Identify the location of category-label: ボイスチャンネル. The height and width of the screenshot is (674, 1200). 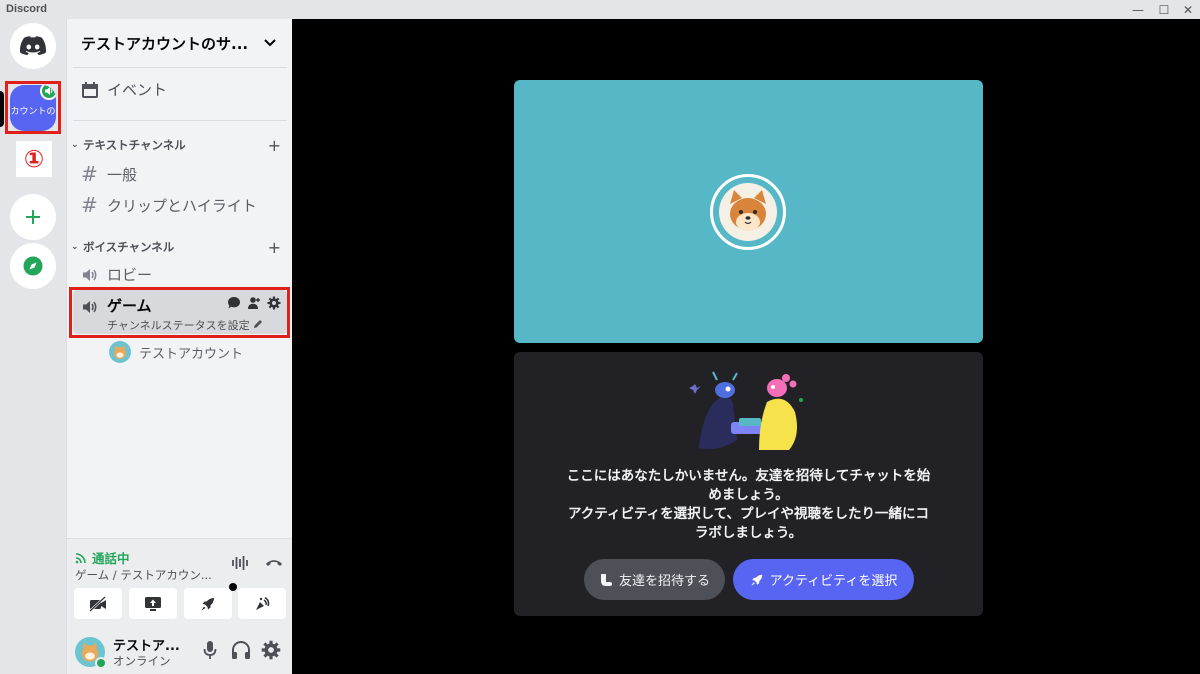
(129, 247).